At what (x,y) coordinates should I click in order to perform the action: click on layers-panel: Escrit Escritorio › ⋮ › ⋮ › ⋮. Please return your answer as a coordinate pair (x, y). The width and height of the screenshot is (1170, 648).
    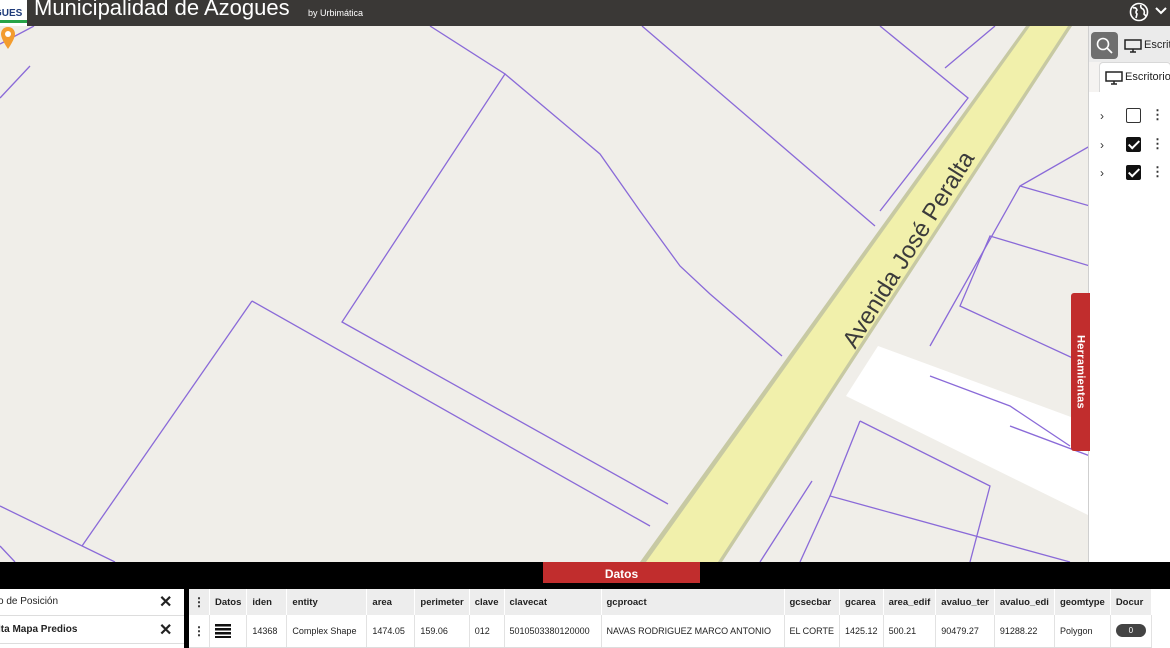
    Looking at the image, I should click on (1129, 294).